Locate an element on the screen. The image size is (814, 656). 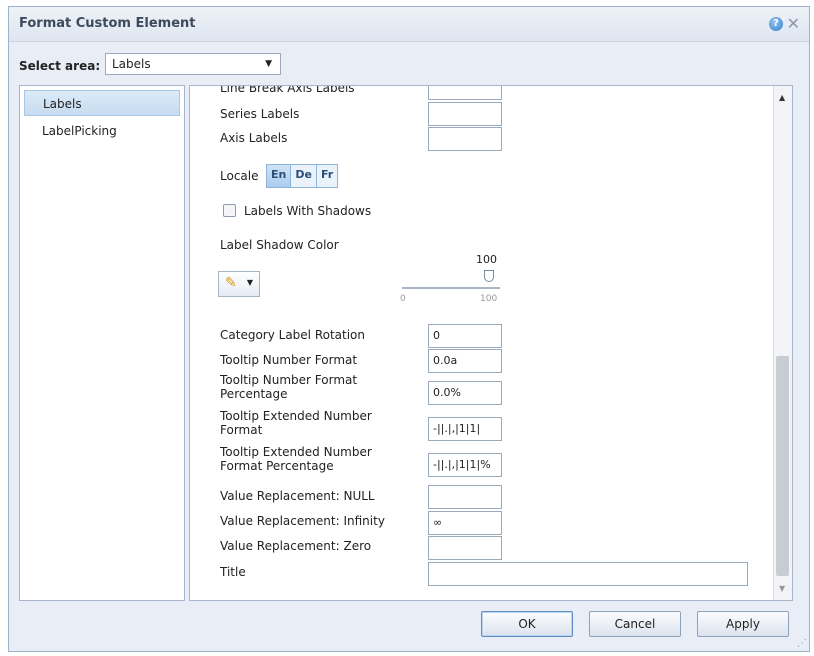
nav-item-label: LabelPicking is located at coordinates (79, 131).